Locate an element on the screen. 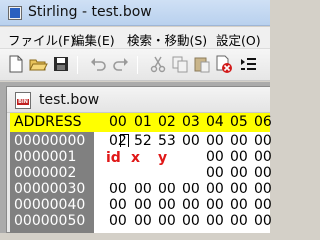 The image size is (320, 240). address-cell: 0000002 is located at coordinates (45, 173).